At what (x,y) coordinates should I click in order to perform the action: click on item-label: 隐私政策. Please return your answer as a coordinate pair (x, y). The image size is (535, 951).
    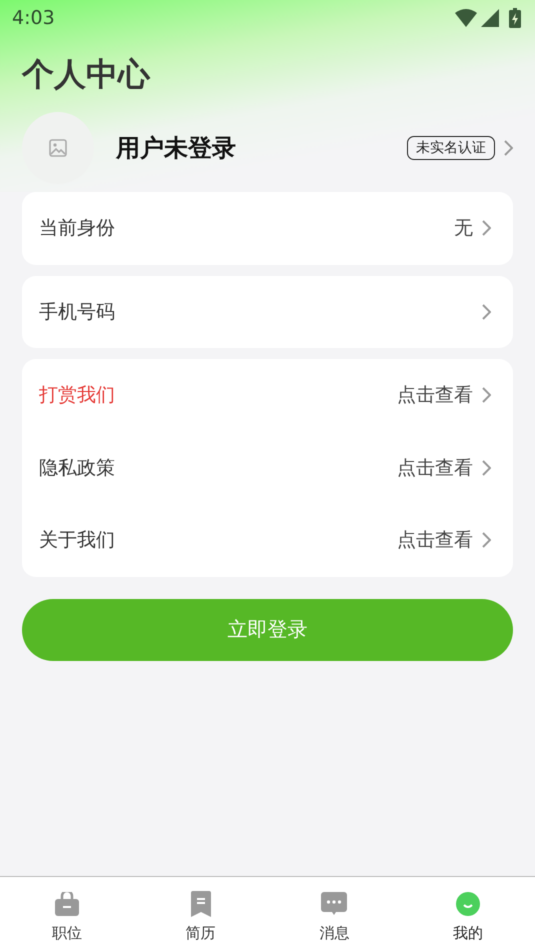
    Looking at the image, I should click on (77, 468).